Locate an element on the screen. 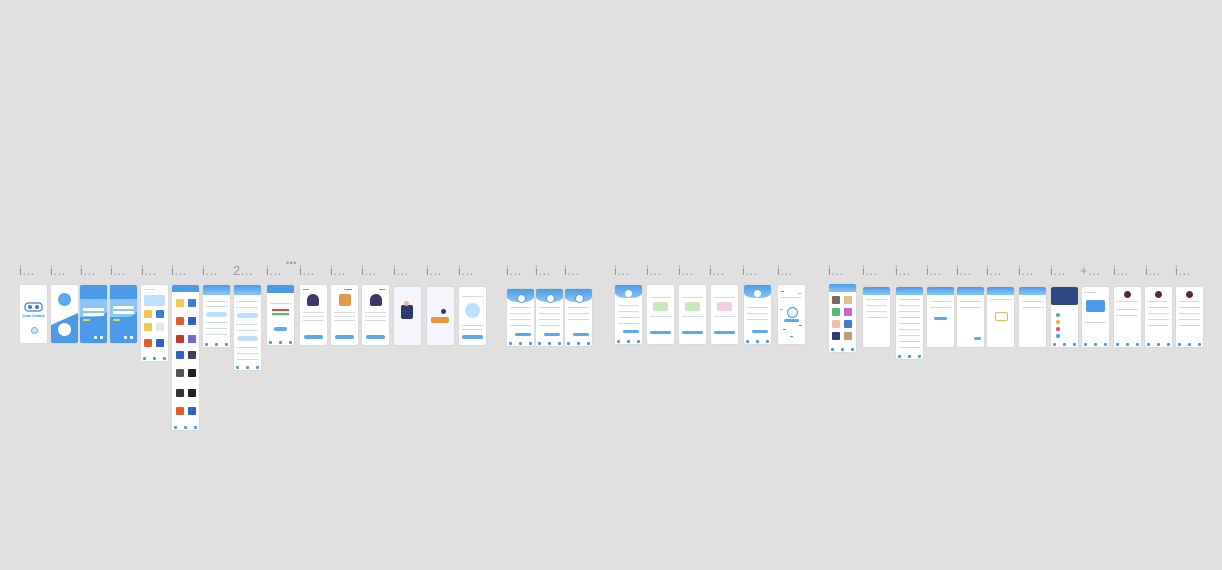  frame-congrats is located at coordinates (791, 314).